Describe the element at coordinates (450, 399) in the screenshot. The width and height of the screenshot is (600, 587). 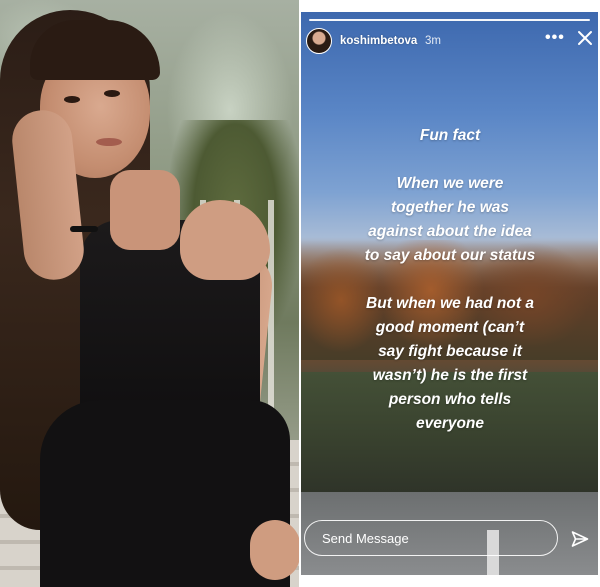
I see `caption-line: person who tells` at that location.